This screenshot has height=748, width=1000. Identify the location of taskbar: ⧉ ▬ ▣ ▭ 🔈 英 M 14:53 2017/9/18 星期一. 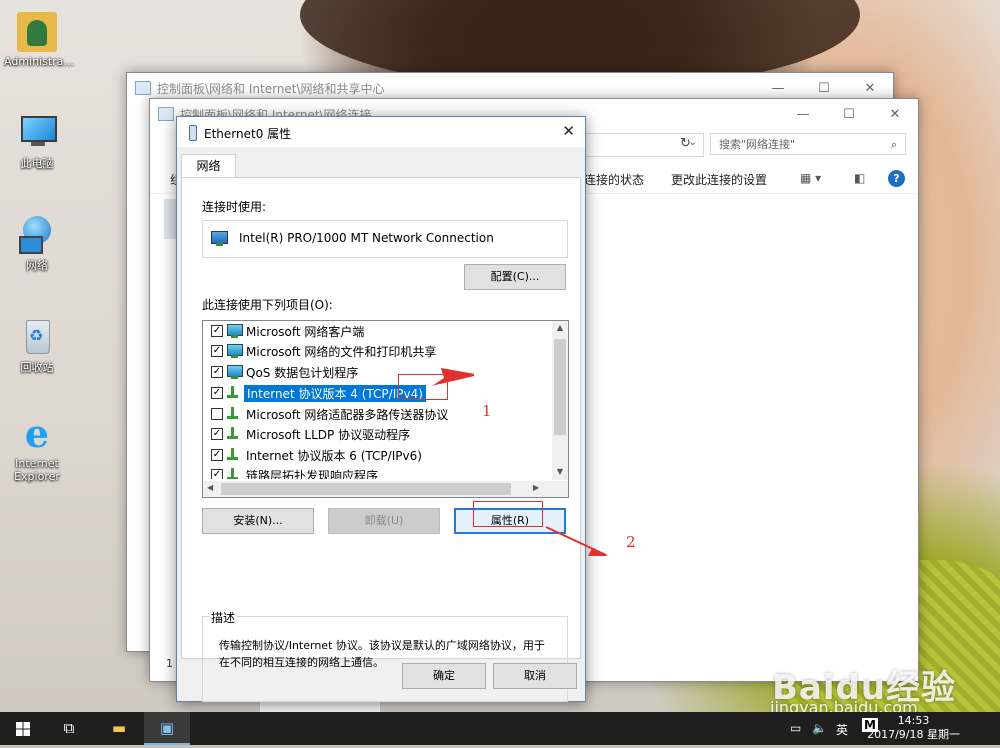
(500, 728).